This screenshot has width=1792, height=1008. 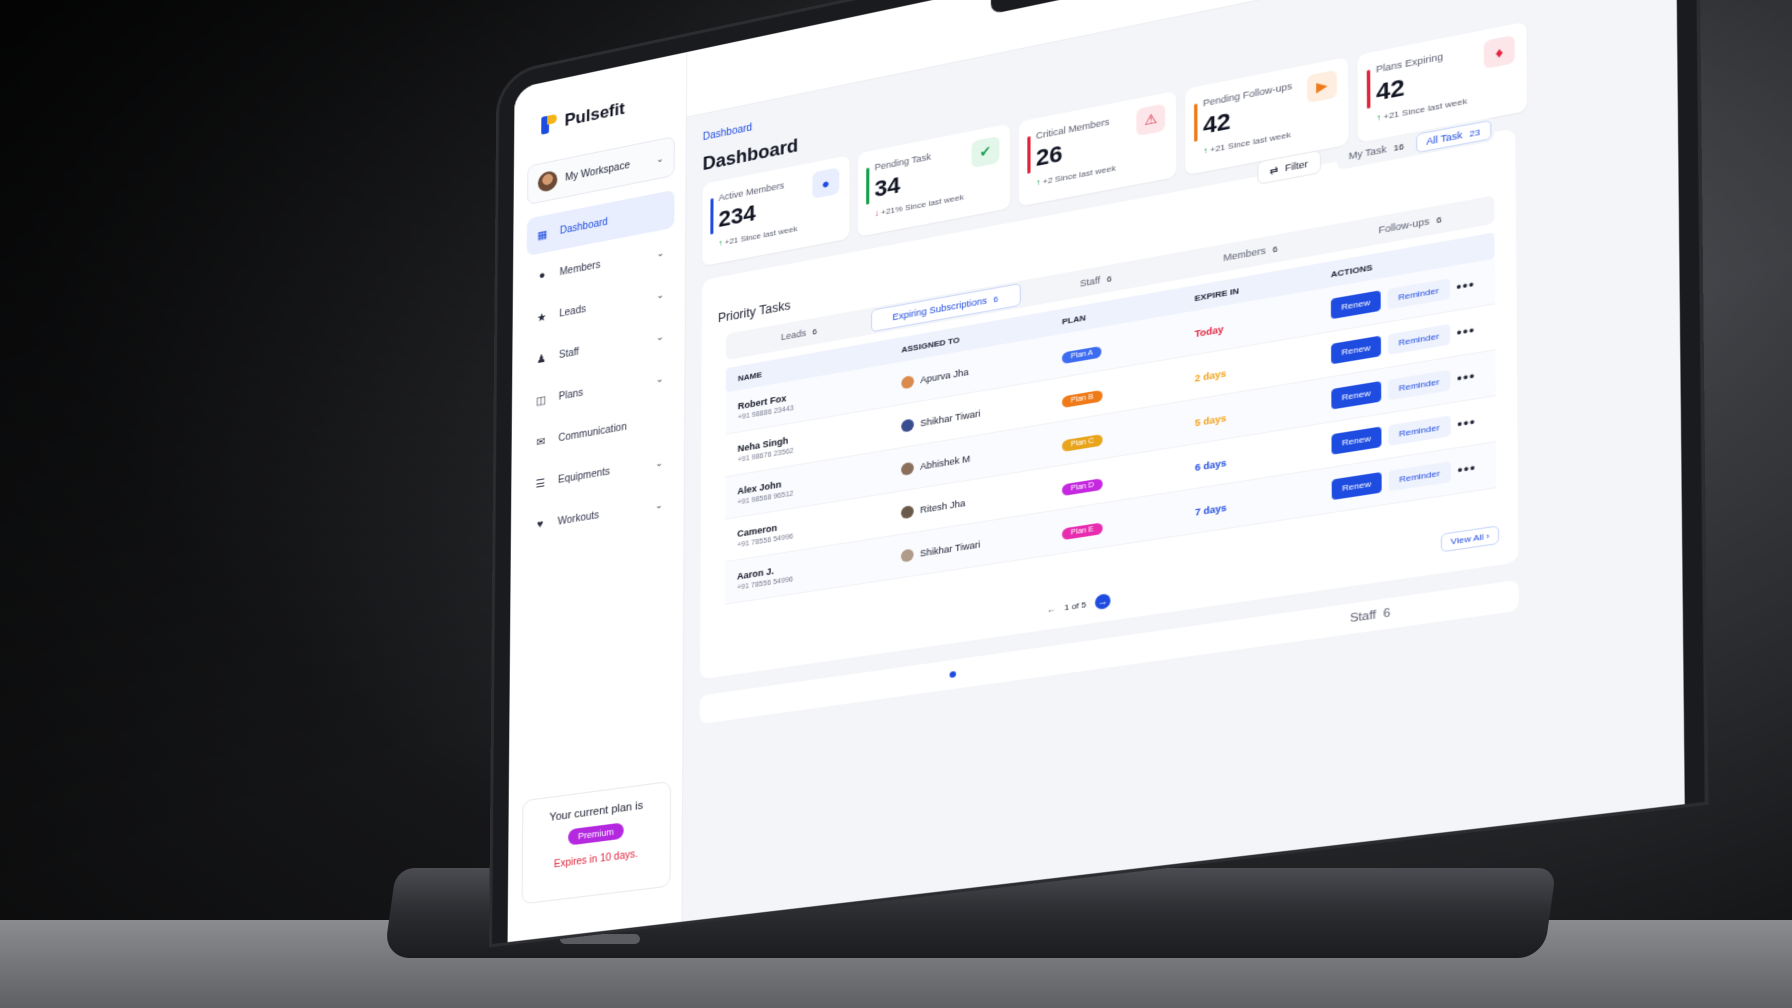 What do you see at coordinates (595, 859) in the screenshot?
I see `plan-expiry-text: Expires in 10 days.` at bounding box center [595, 859].